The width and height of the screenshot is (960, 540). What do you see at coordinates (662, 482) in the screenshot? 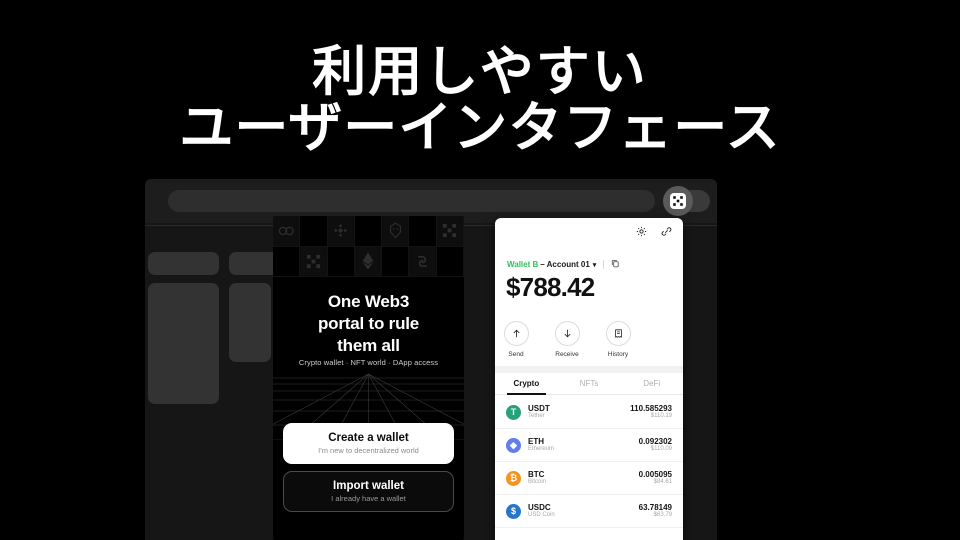
I see `token-usd-value: $84.61` at bounding box center [662, 482].